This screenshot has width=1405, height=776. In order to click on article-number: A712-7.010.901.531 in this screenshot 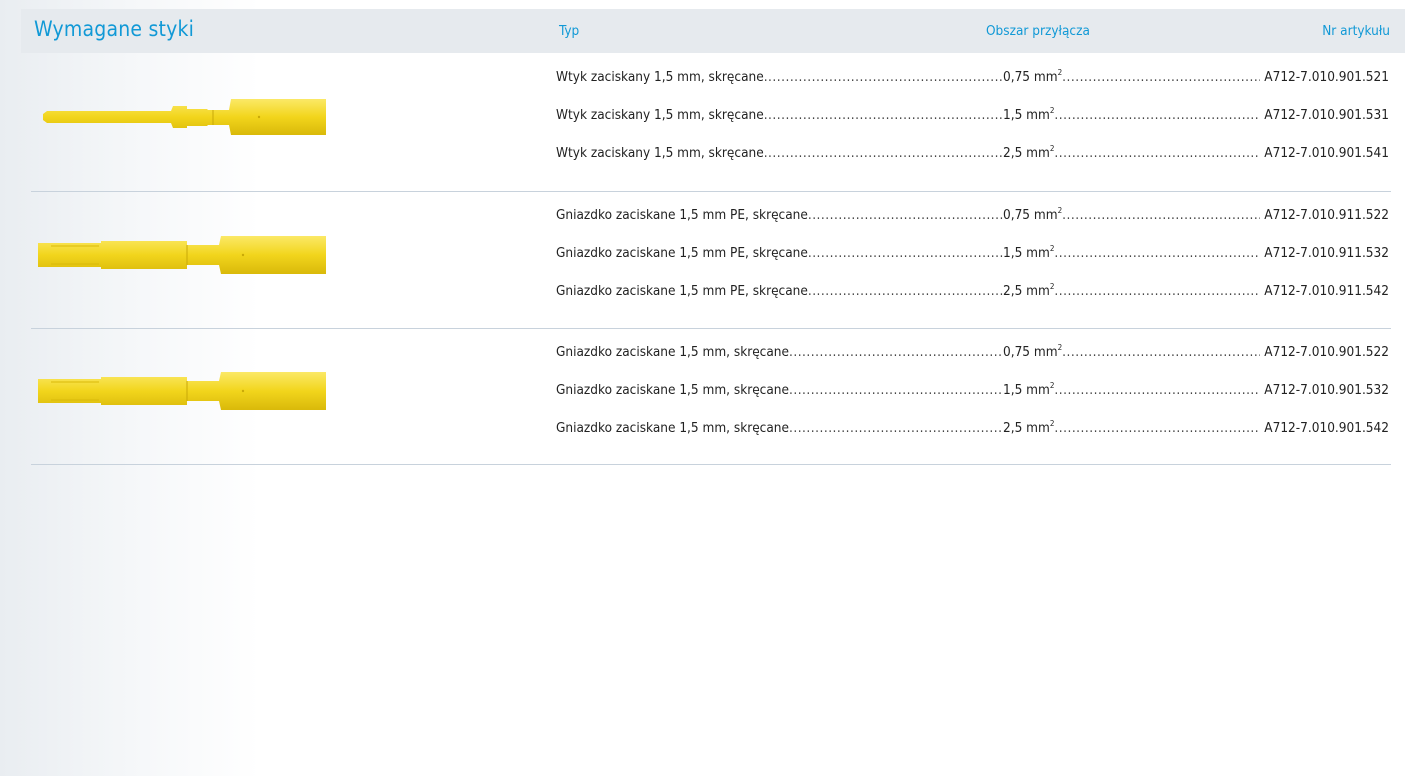, I will do `click(1326, 115)`.